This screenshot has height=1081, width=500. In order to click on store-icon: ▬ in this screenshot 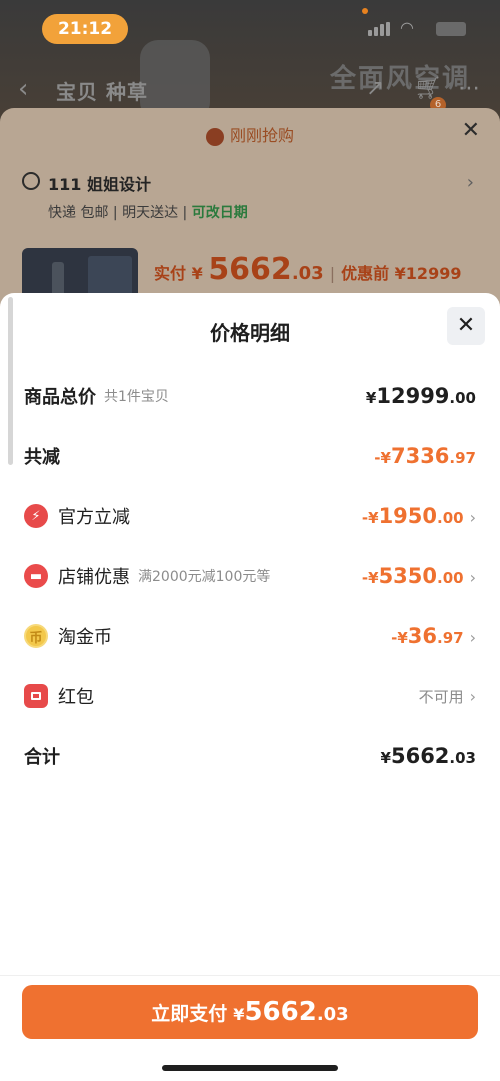, I will do `click(36, 576)`.